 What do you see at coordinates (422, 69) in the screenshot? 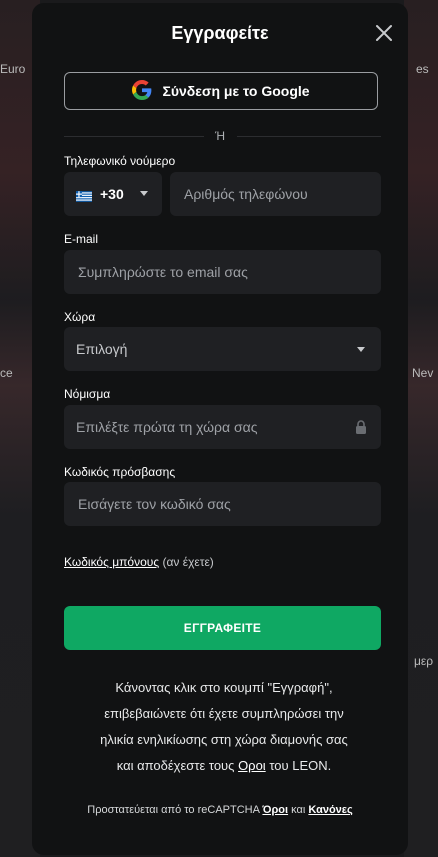
I see `background-text: es` at bounding box center [422, 69].